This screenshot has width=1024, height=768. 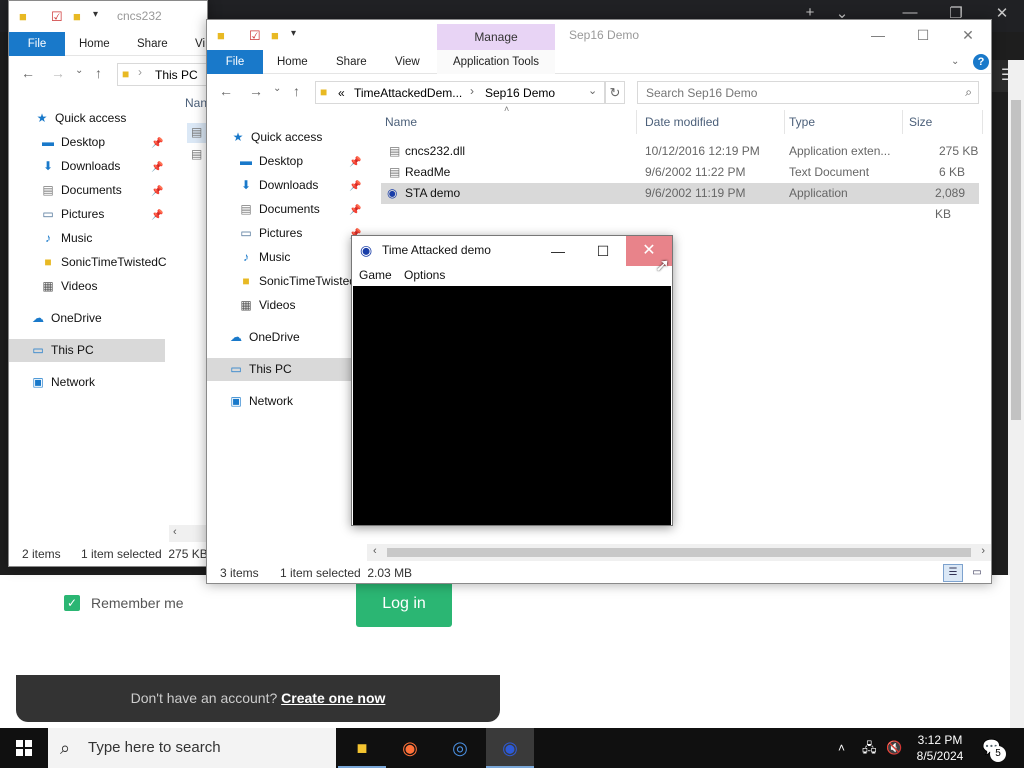 I want to click on breadcrumb-root: «, so click(x=341, y=93).